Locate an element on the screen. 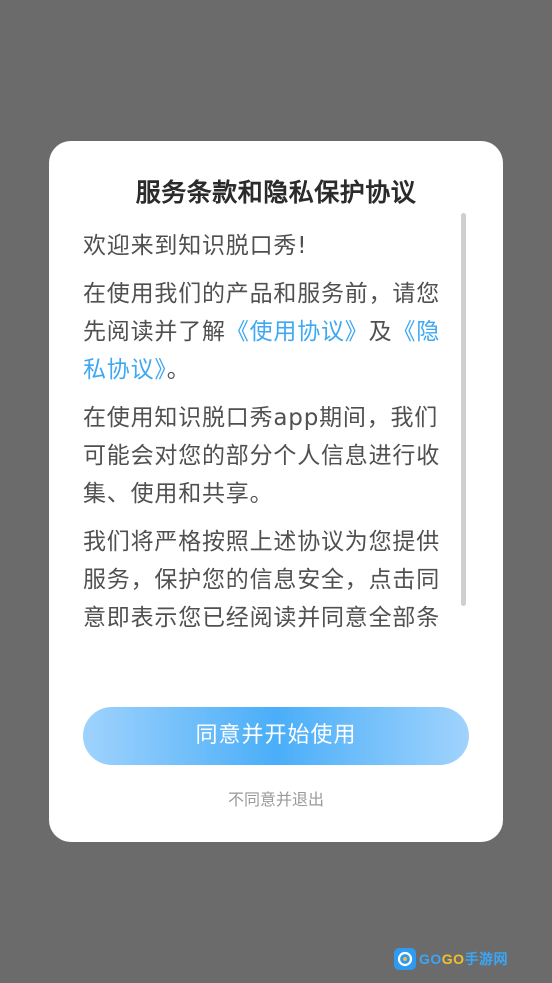 The image size is (552, 983). watermark-logo: GOGO手游网 is located at coordinates (451, 959).